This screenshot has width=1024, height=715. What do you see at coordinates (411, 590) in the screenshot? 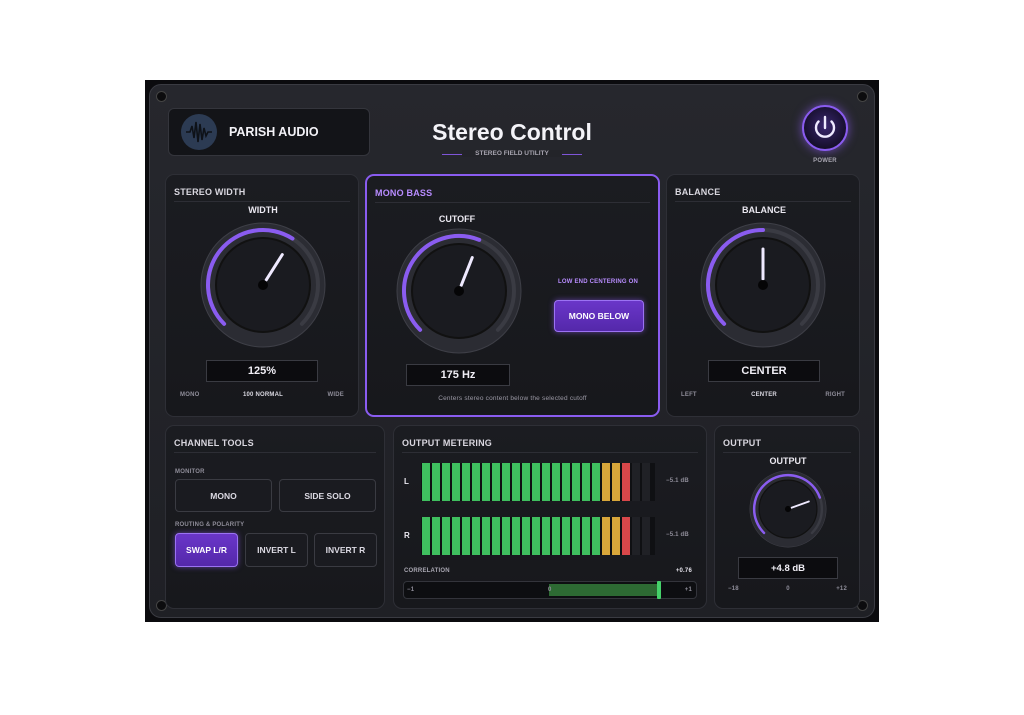
I see `corr-min: −1` at bounding box center [411, 590].